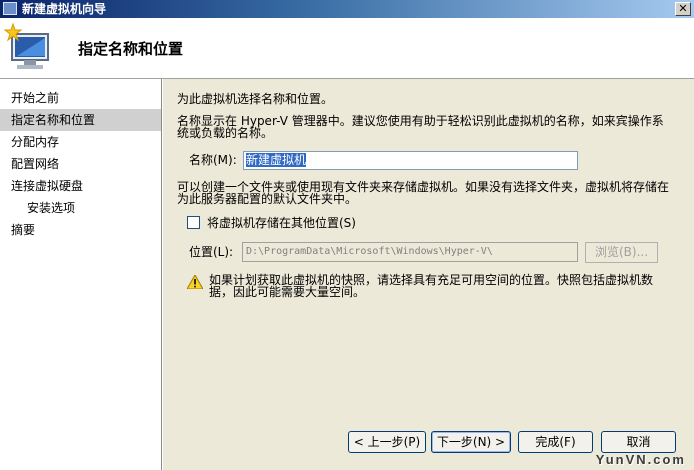  I want to click on vm-name-input: 新建虚拟机, so click(410, 160).